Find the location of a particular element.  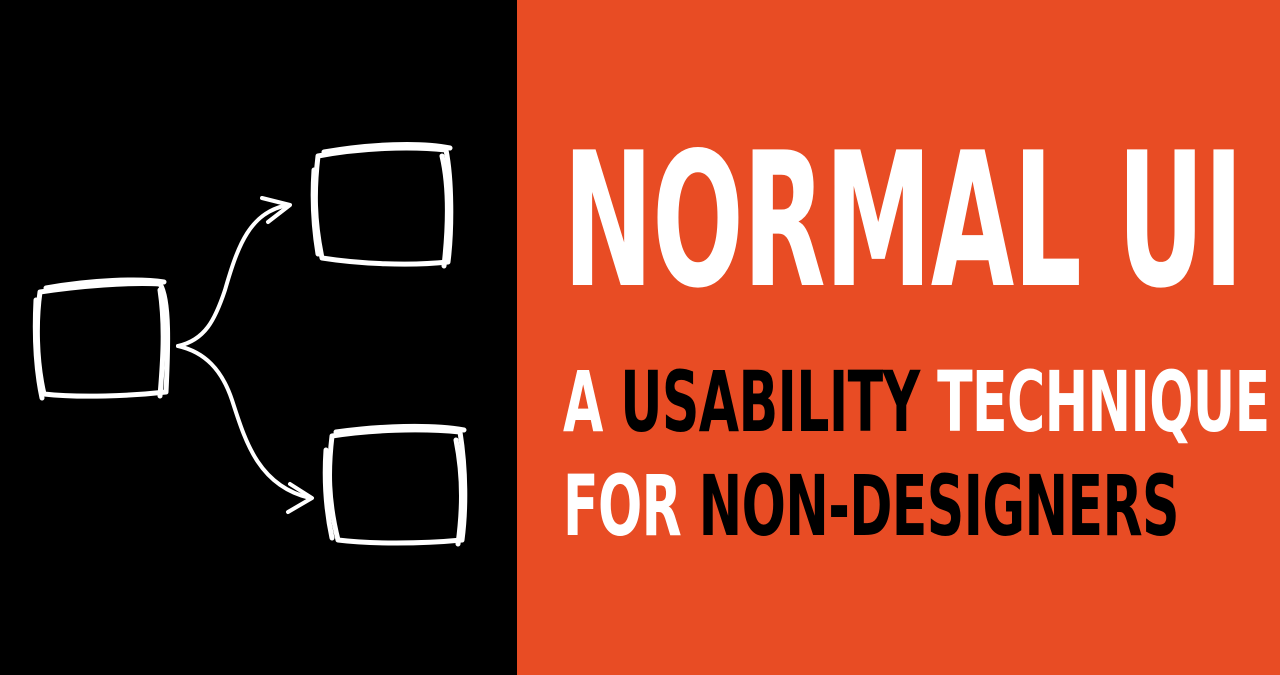

branch-arrows-sketch is located at coordinates (245, 355).